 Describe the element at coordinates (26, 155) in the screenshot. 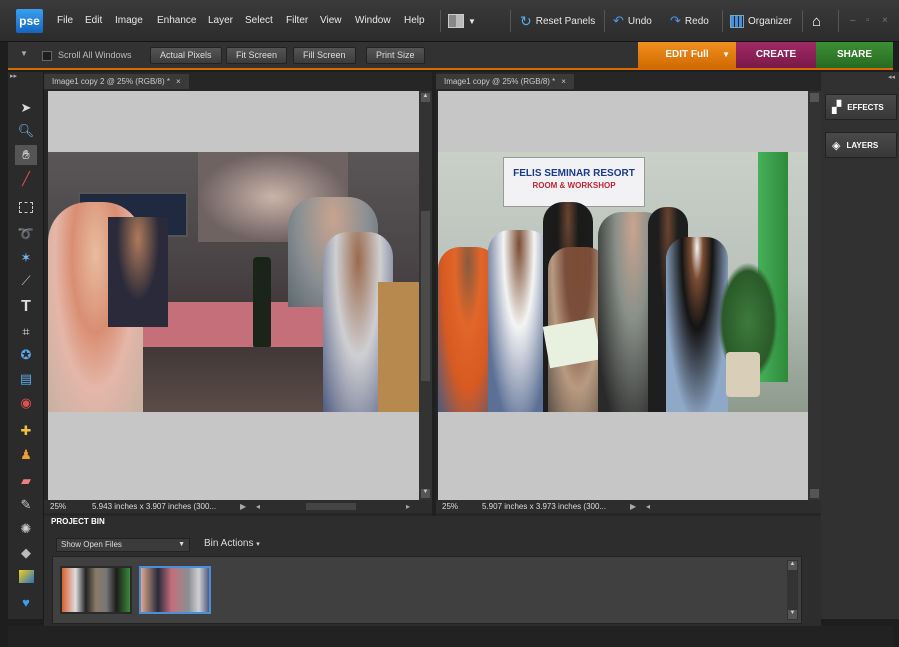

I see `hand-icon: ✋︎` at that location.